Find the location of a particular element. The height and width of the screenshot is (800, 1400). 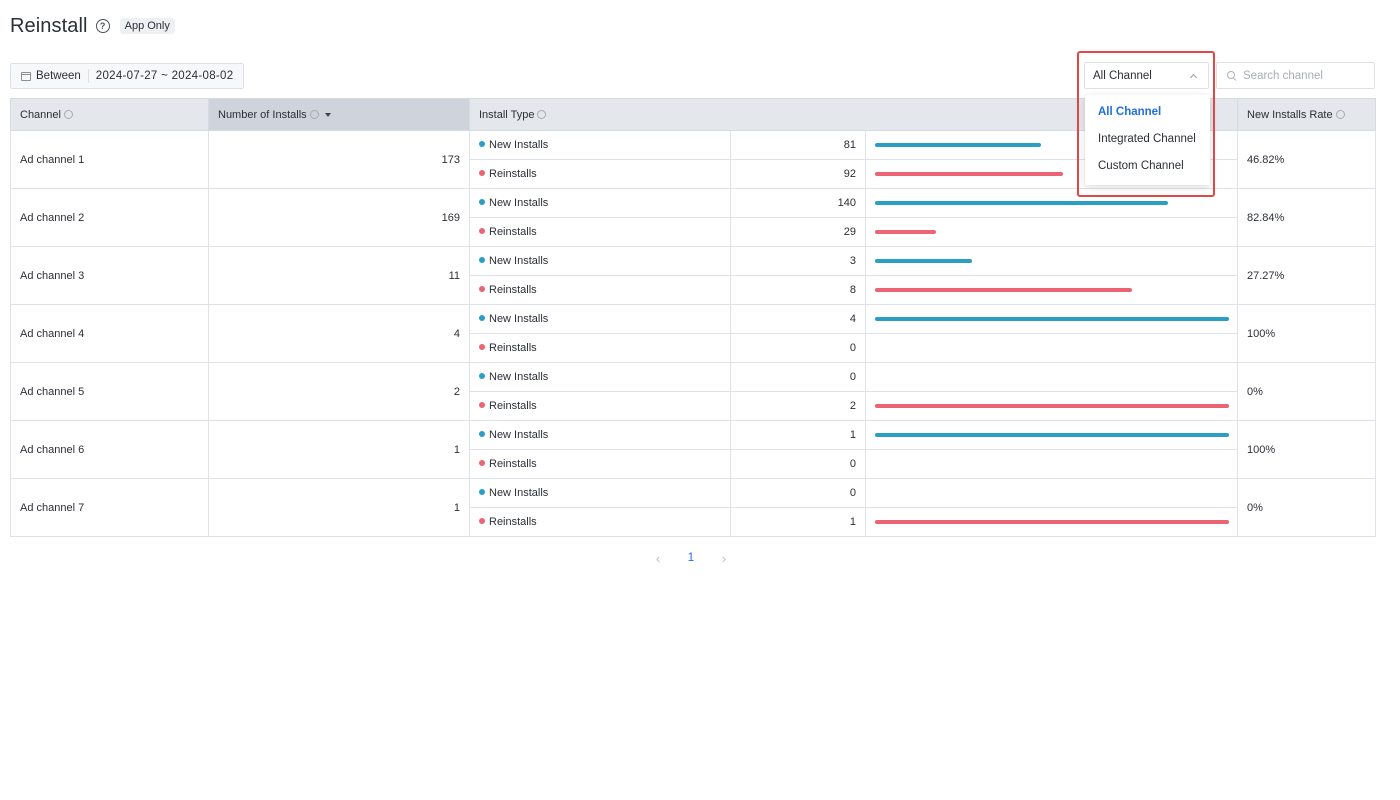

channel-select-value: All Channel is located at coordinates (1122, 75).